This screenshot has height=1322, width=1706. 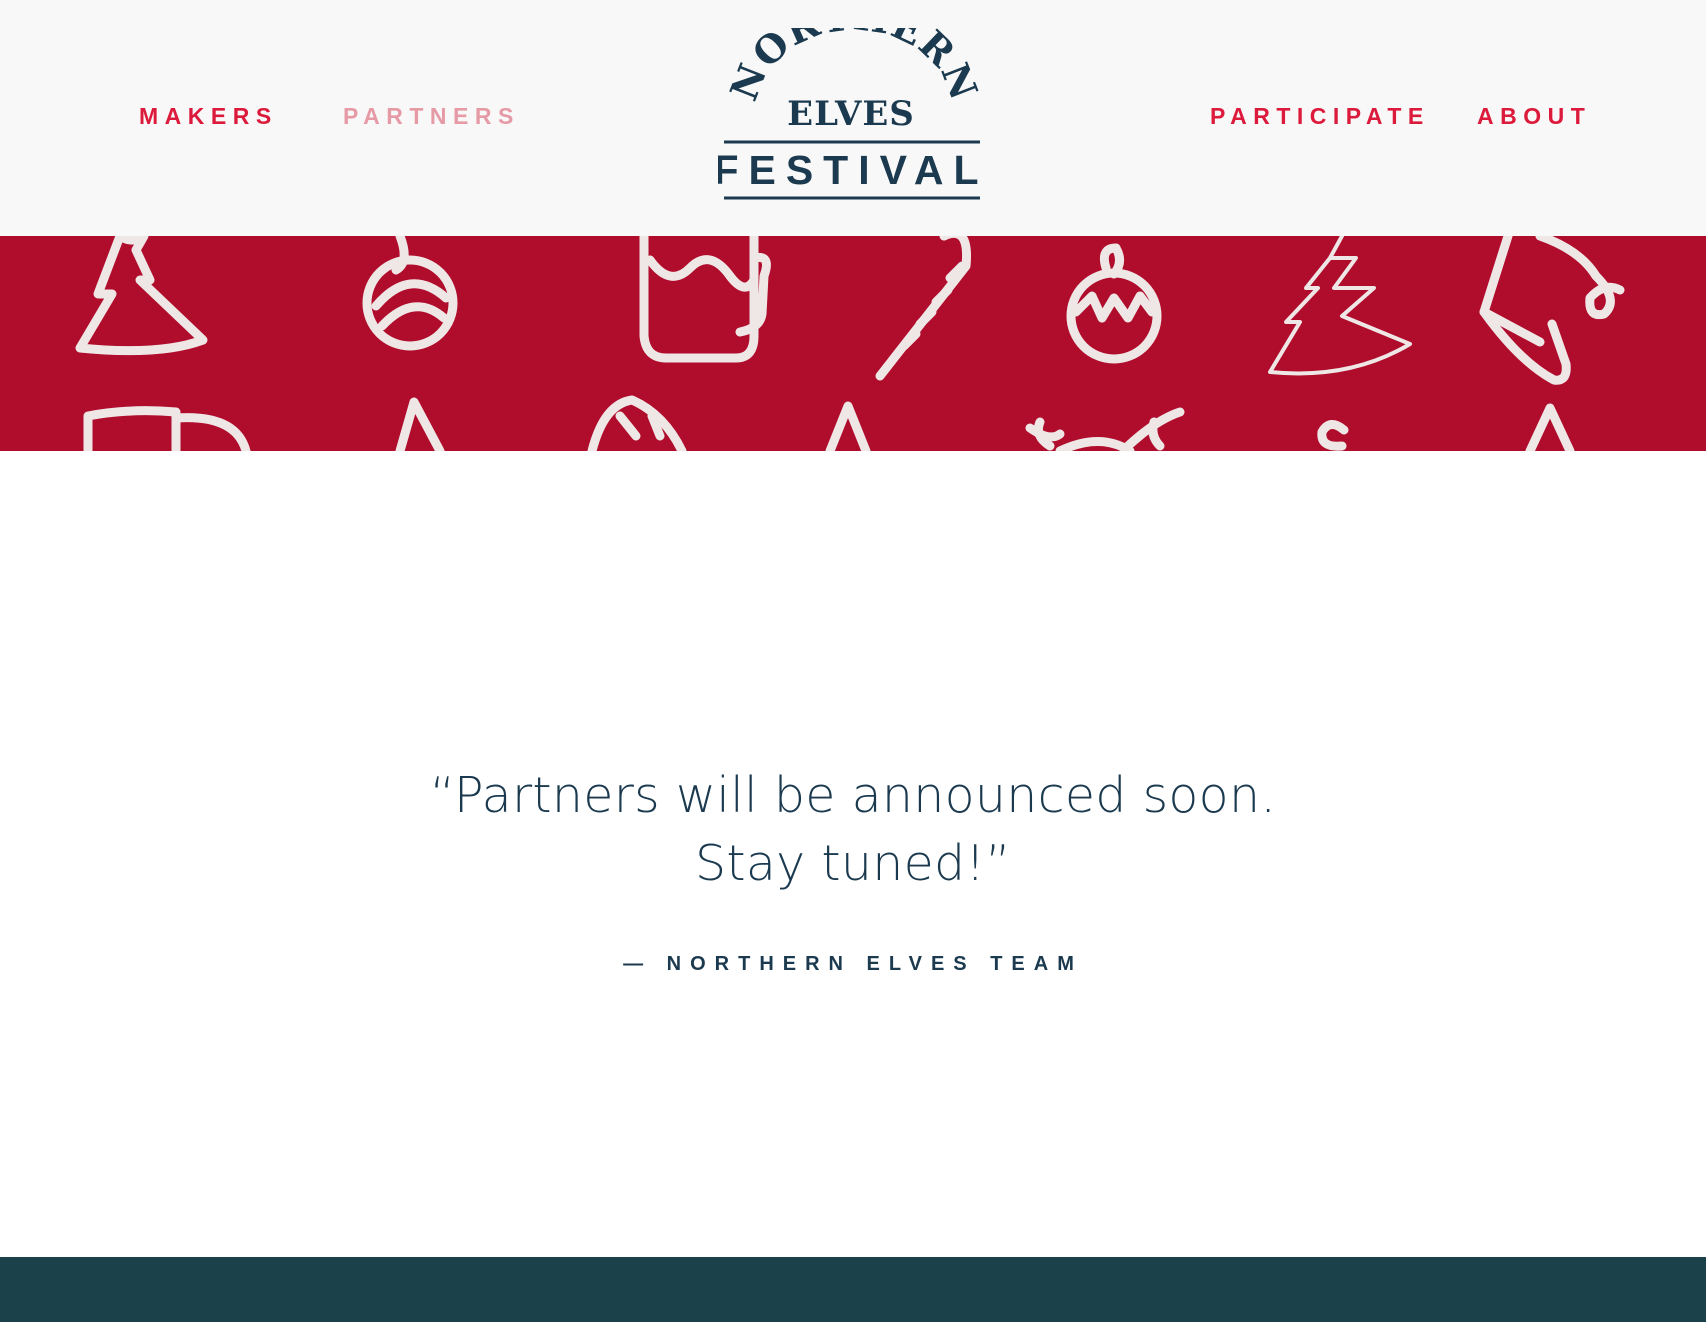 I want to click on nav-link-participate: PARTICIPATE, so click(x=1320, y=116).